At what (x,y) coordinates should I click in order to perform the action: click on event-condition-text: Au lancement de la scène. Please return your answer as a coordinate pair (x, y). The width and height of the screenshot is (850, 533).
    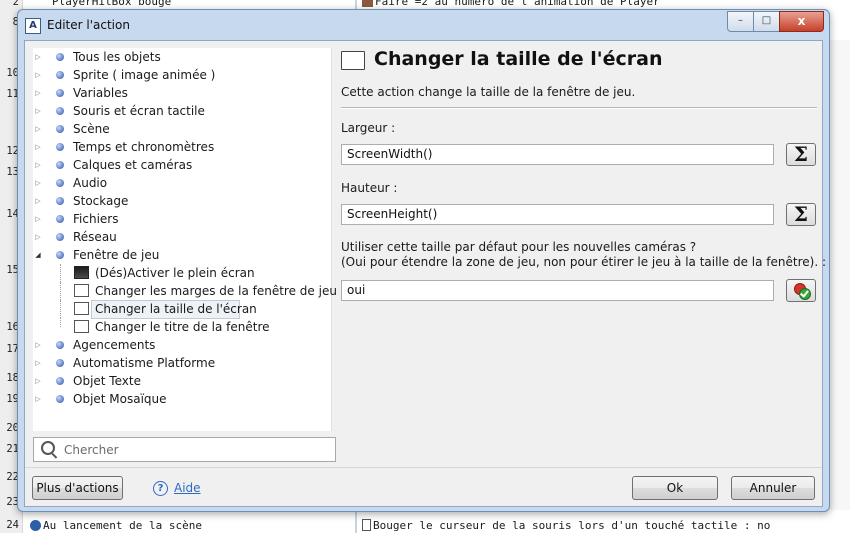
    Looking at the image, I should click on (116, 525).